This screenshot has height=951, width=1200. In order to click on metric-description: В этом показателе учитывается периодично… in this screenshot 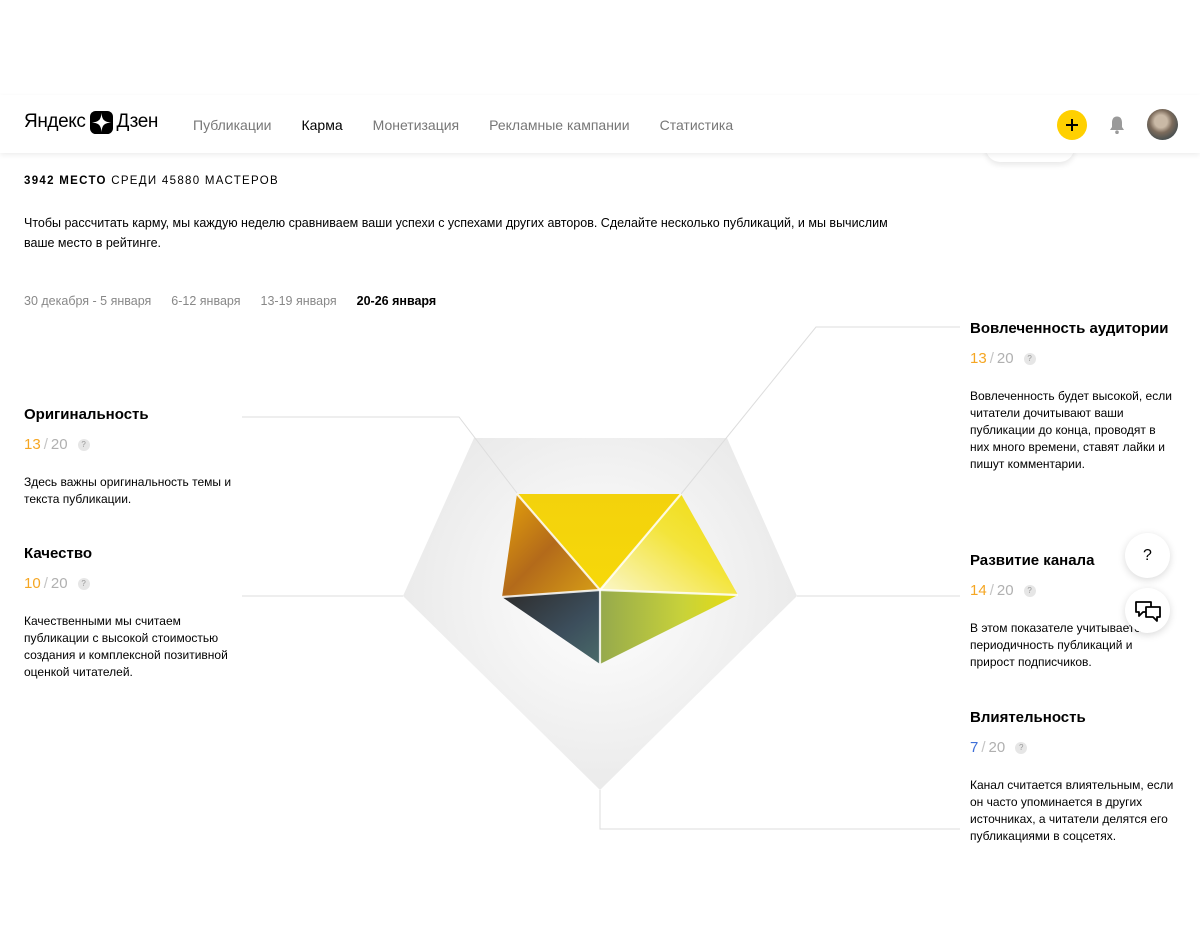, I will do `click(1058, 645)`.